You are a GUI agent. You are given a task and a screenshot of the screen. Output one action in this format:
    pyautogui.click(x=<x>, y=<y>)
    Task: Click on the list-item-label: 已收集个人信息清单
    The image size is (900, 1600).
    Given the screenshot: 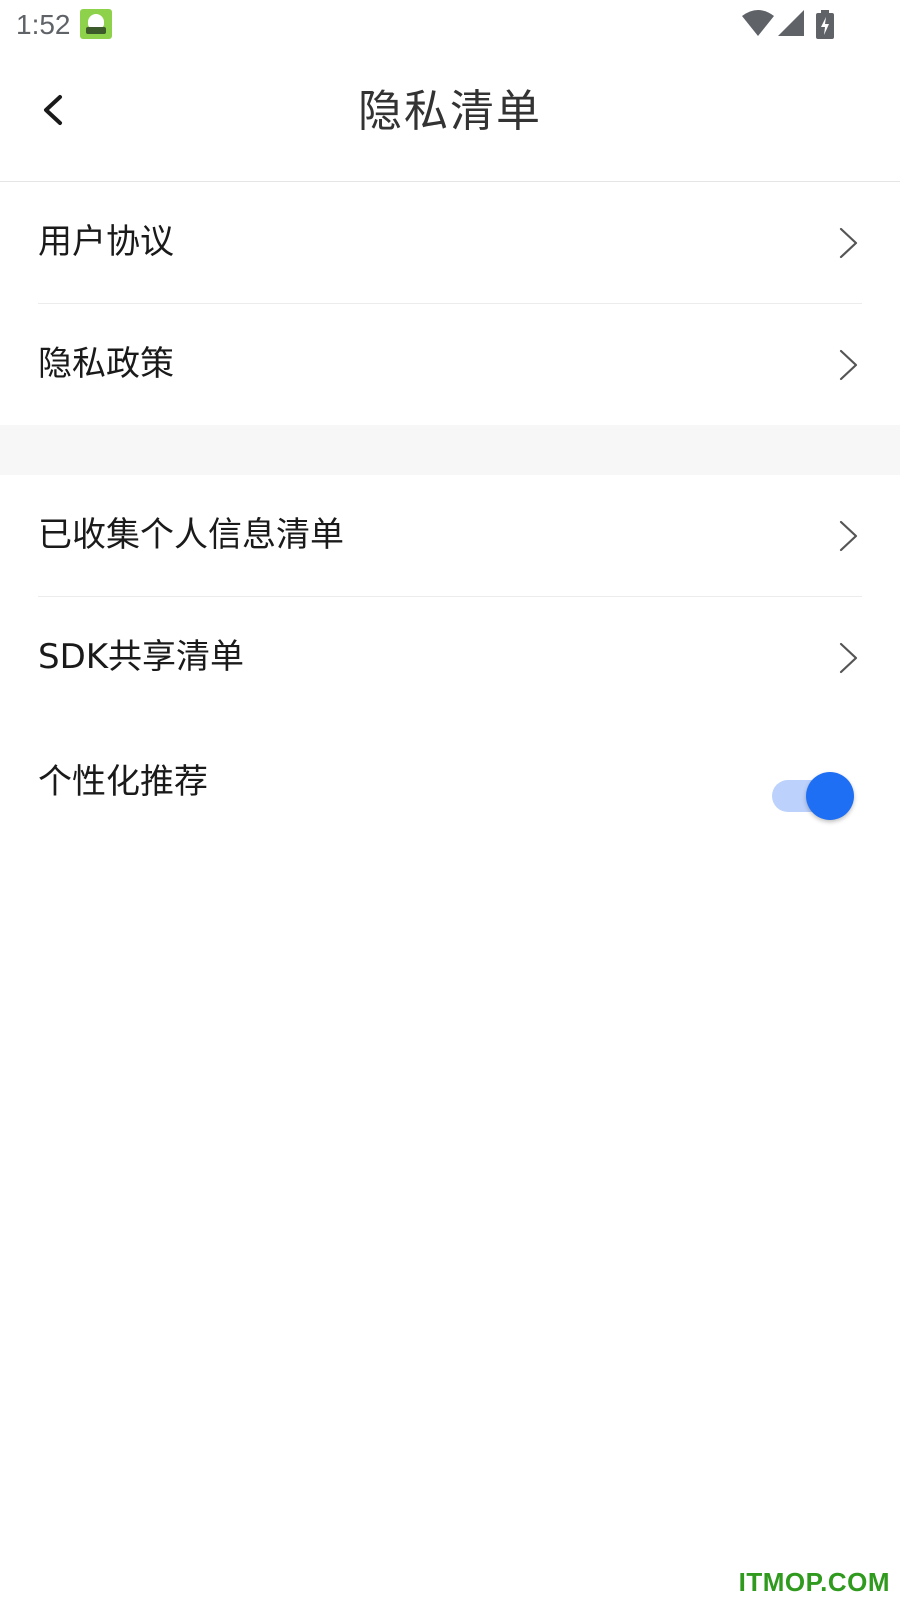 What is the action you would take?
    pyautogui.click(x=191, y=535)
    